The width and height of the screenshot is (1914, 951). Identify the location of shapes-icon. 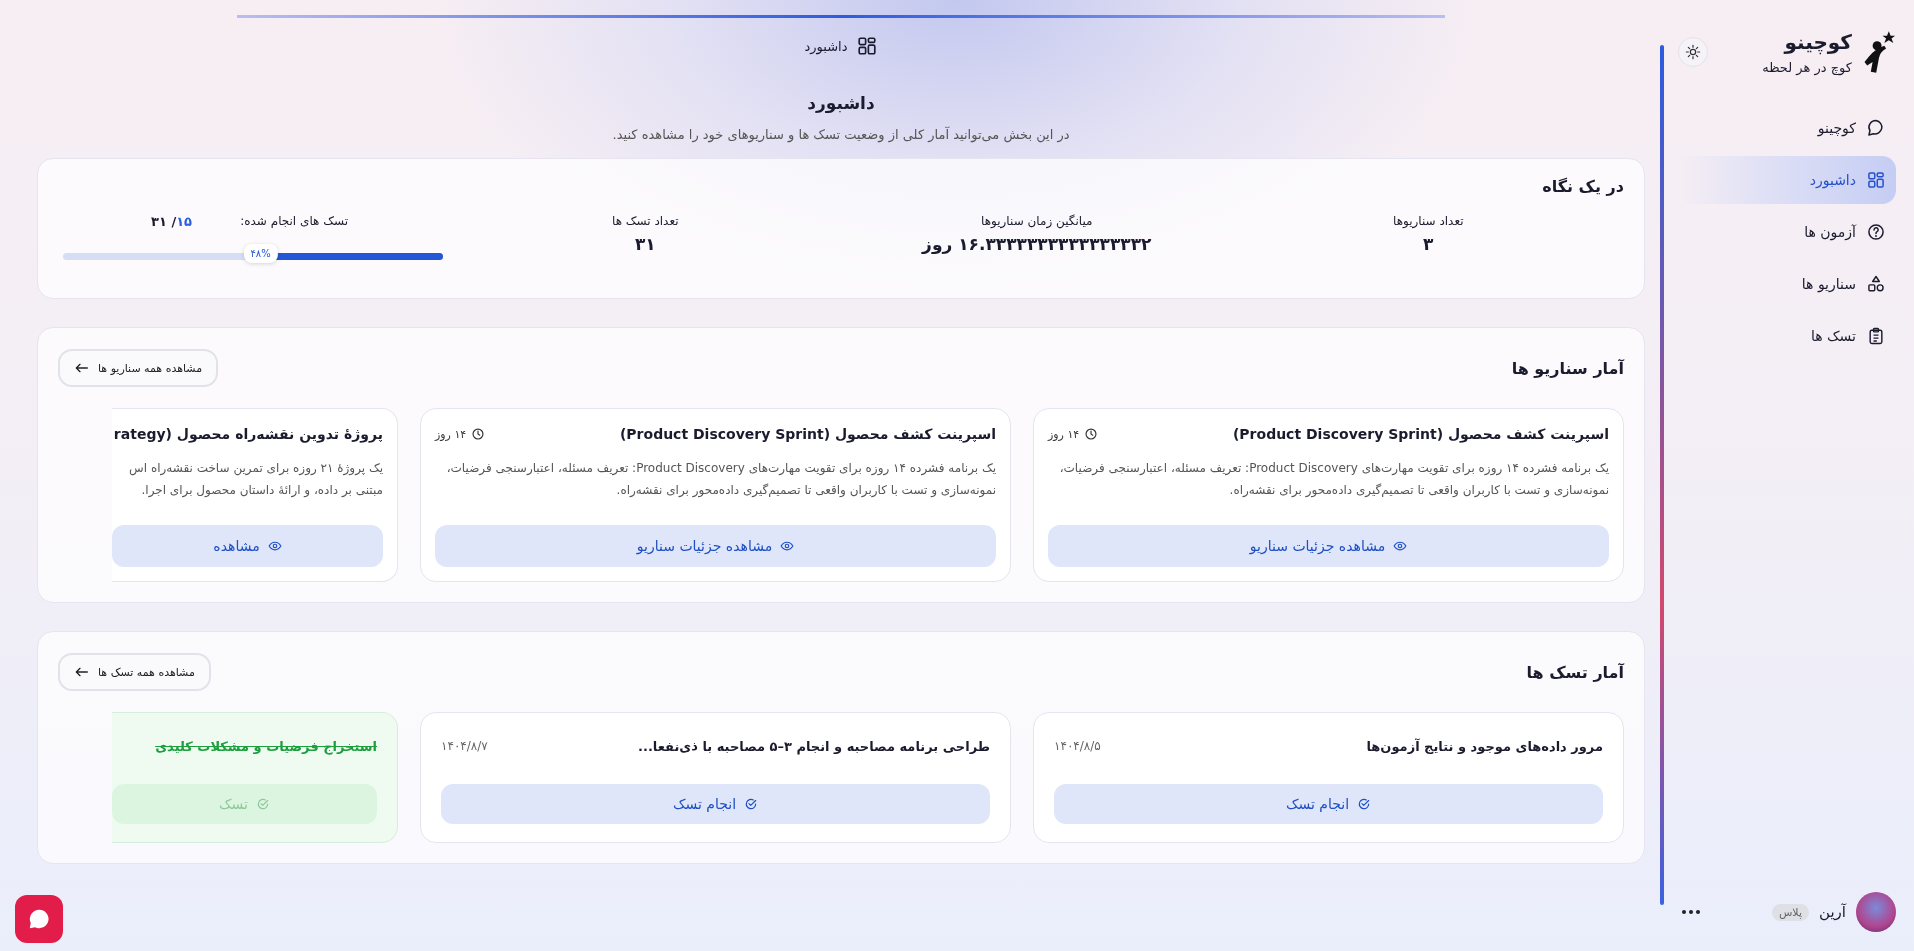
(1876, 284).